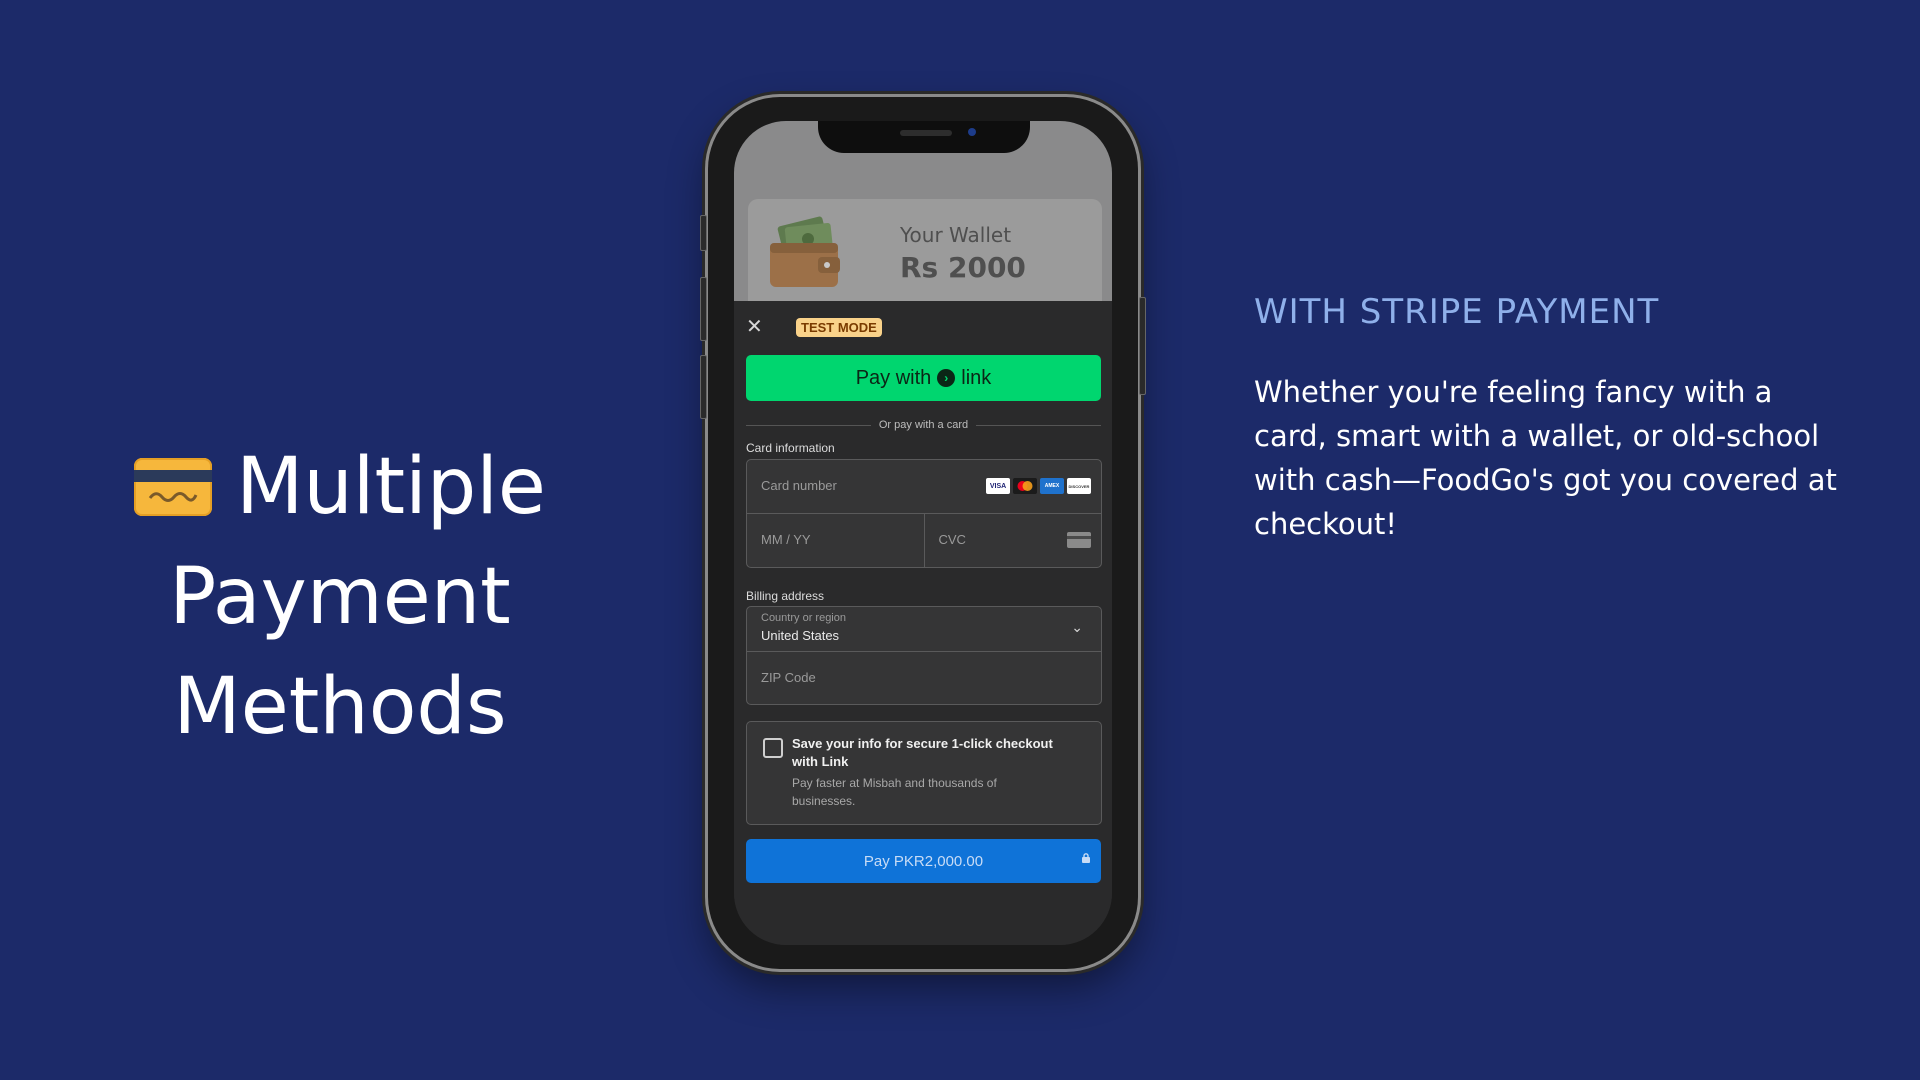 The height and width of the screenshot is (1080, 1920). What do you see at coordinates (785, 596) in the screenshot?
I see `billing-address-label: Billing address` at bounding box center [785, 596].